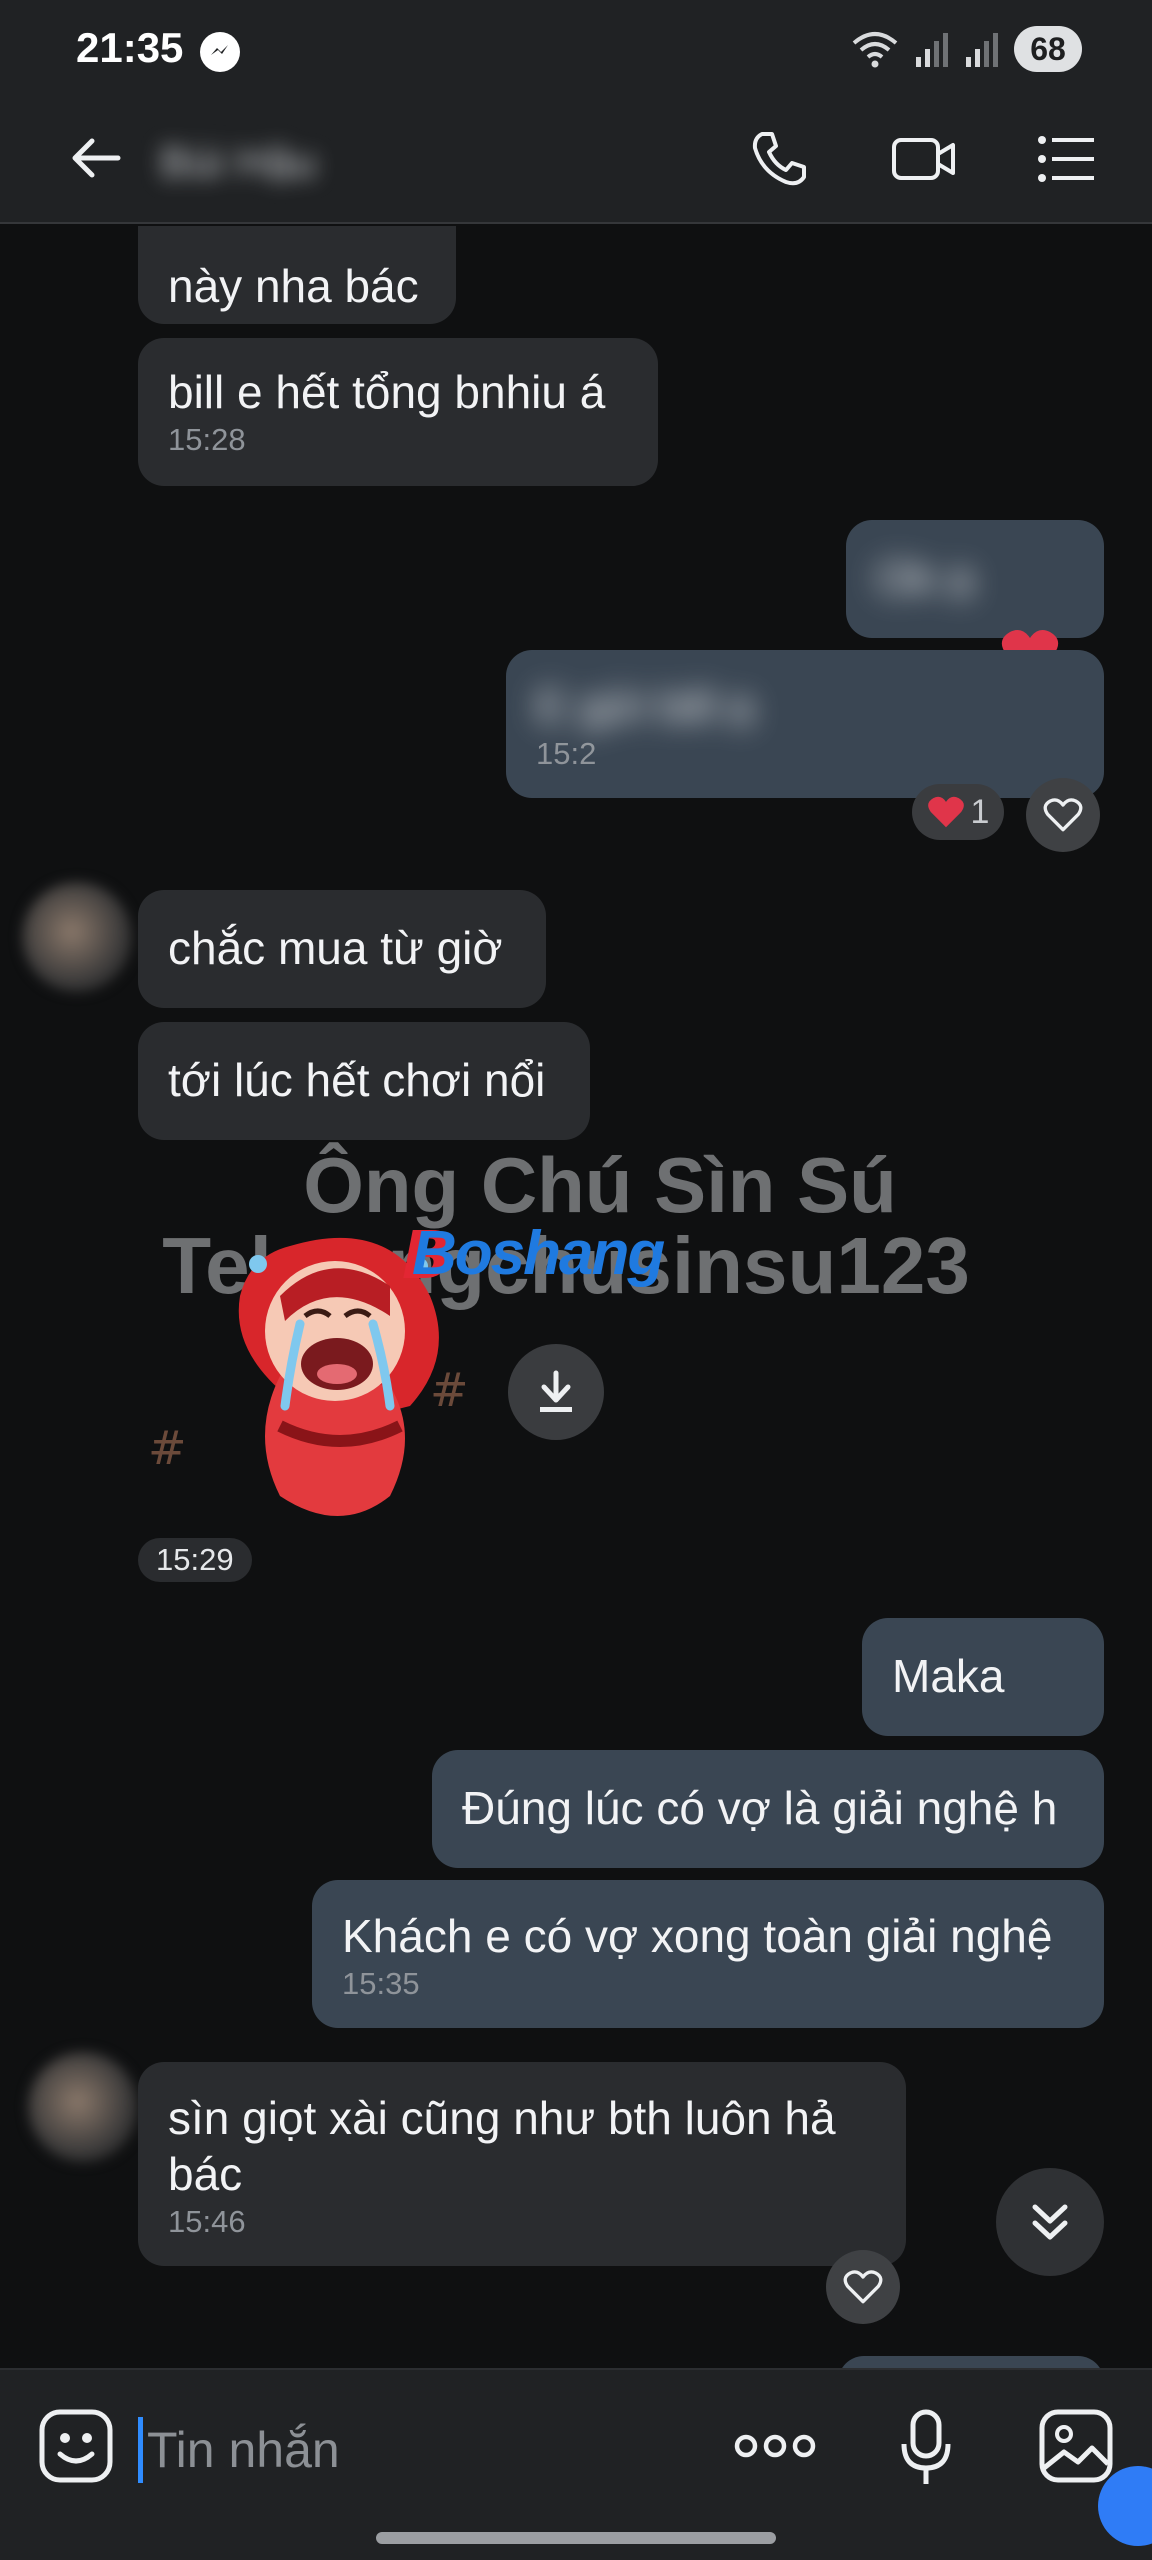  Describe the element at coordinates (502, 2146) in the screenshot. I see `message-text: sìn giọt xài cũng như bth luôn hả bác` at that location.